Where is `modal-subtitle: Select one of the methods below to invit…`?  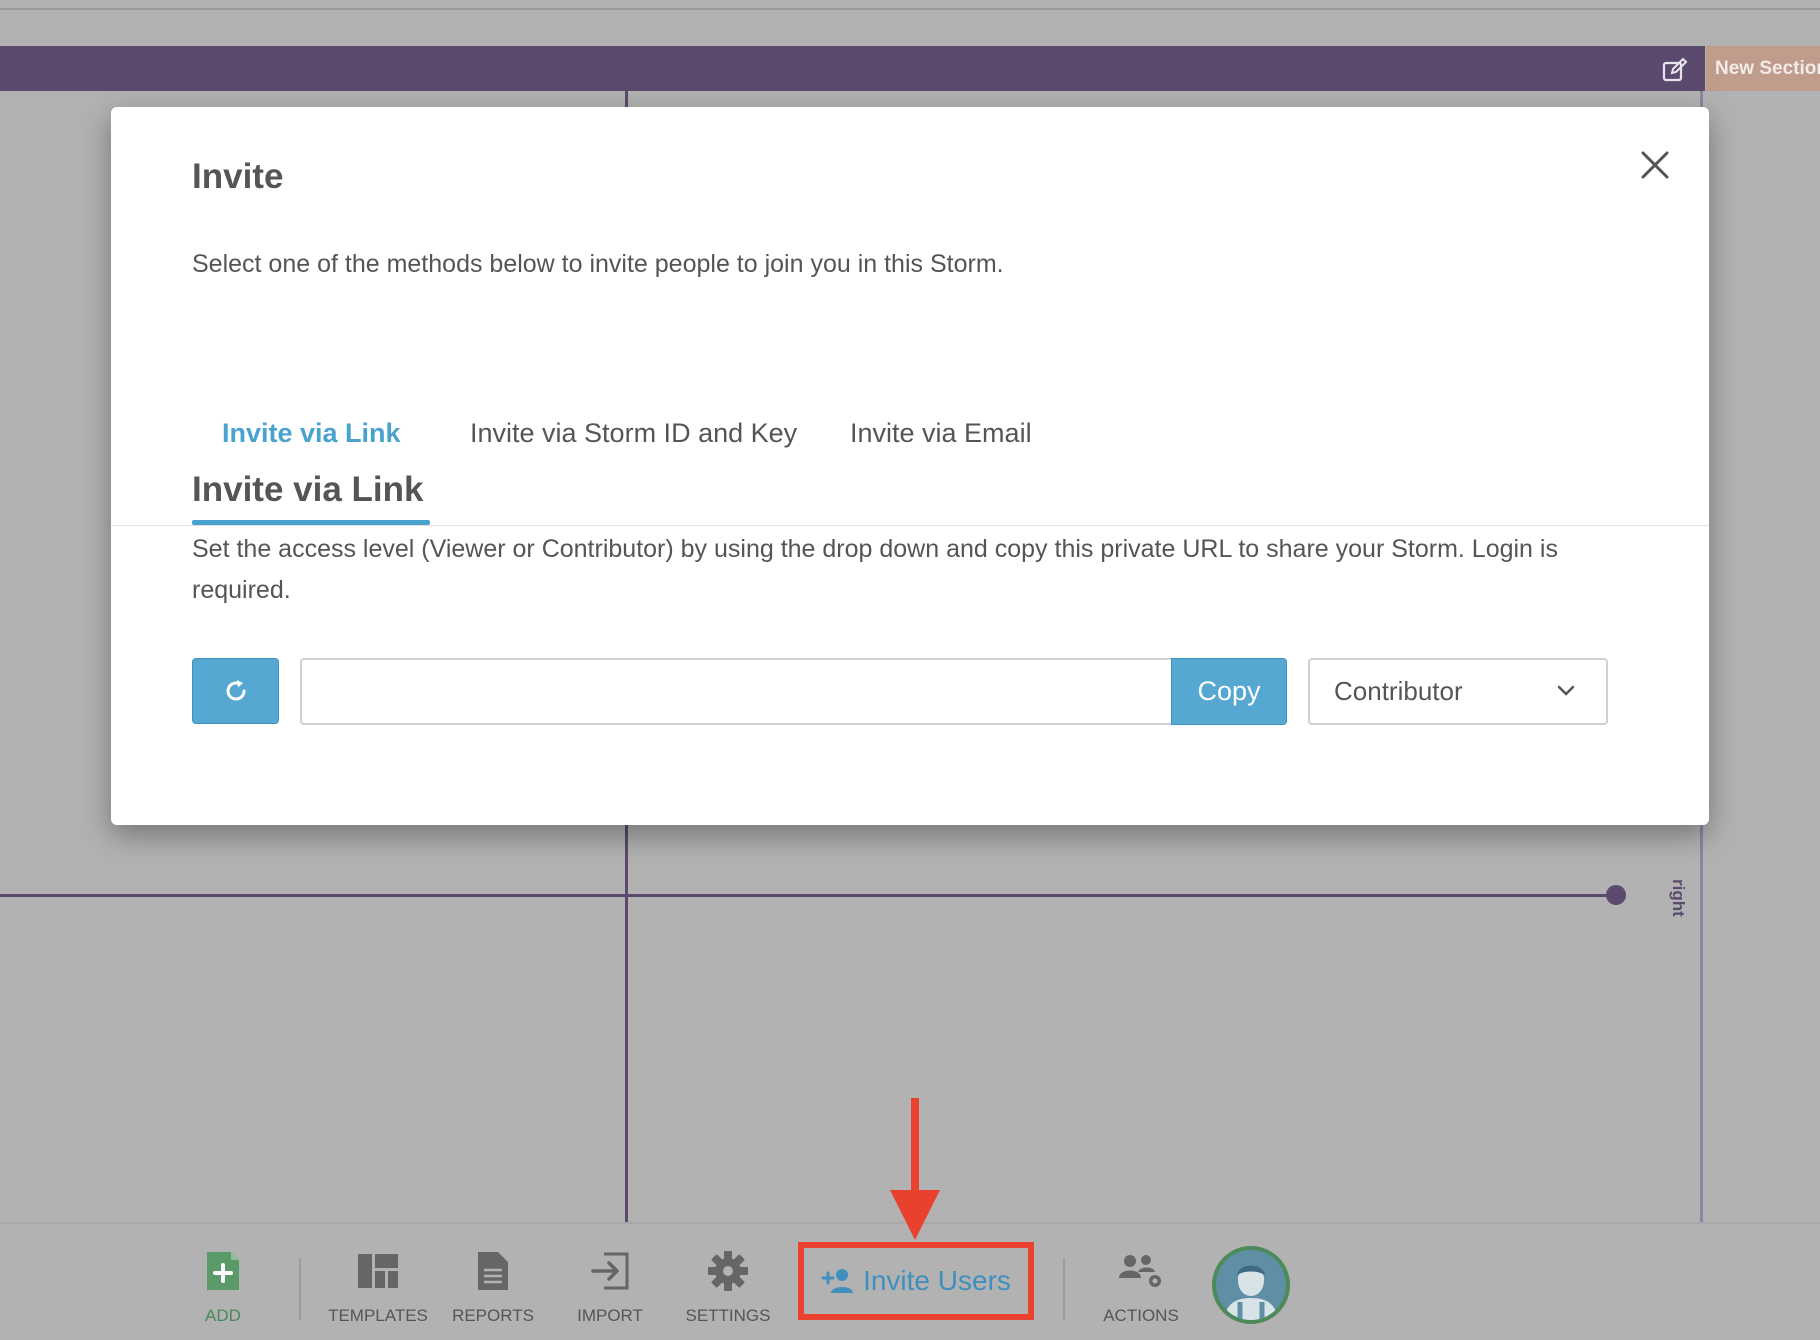 modal-subtitle: Select one of the methods below to invit… is located at coordinates (598, 264).